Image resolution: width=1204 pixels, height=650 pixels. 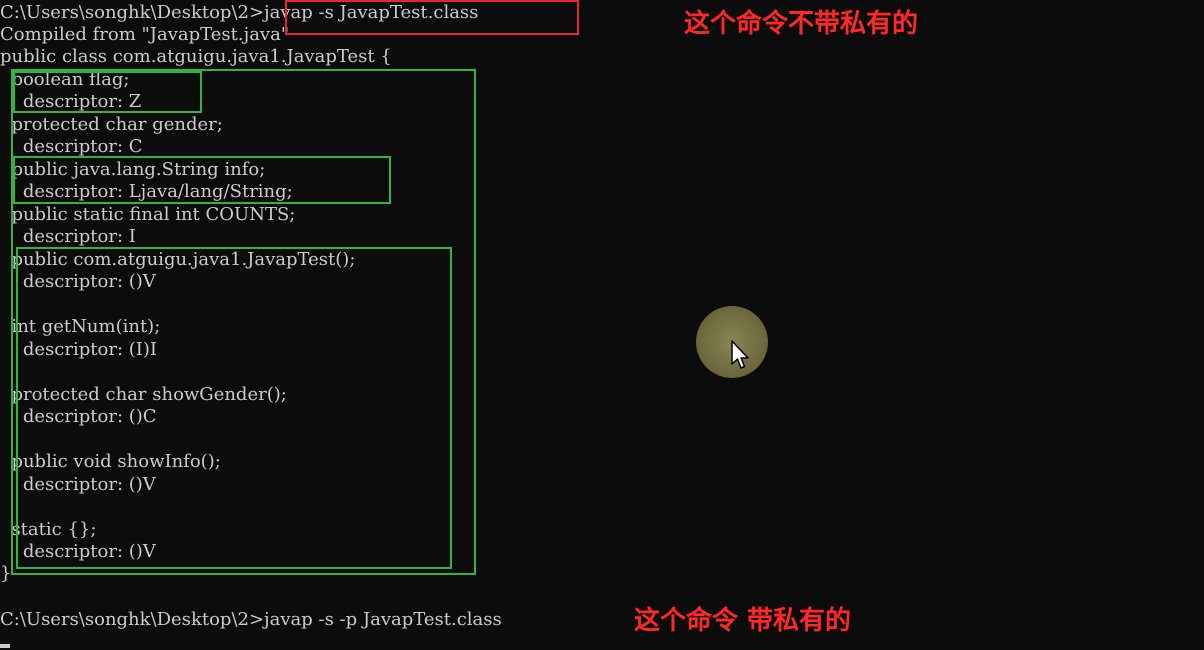 What do you see at coordinates (5, 646) in the screenshot?
I see `text-caret` at bounding box center [5, 646].